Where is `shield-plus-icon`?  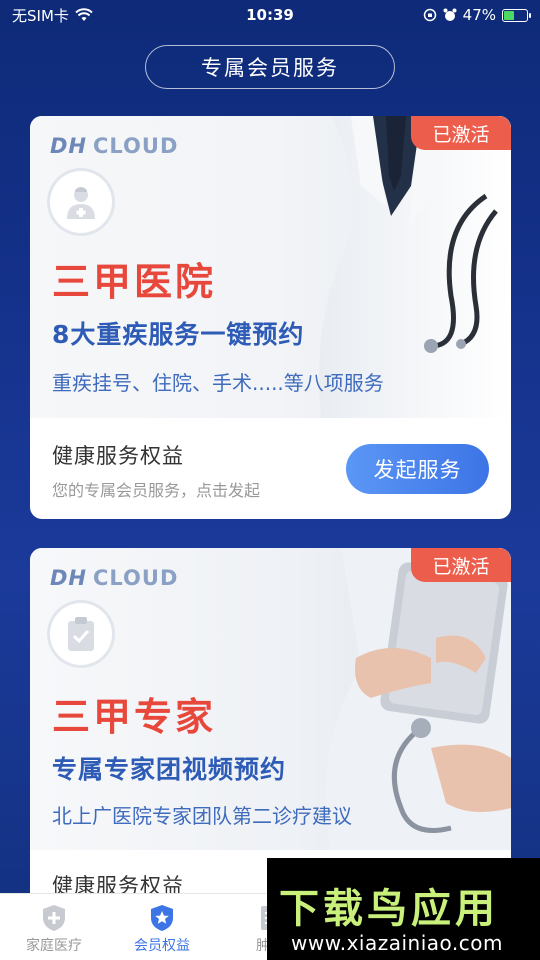
shield-plus-icon is located at coordinates (54, 918).